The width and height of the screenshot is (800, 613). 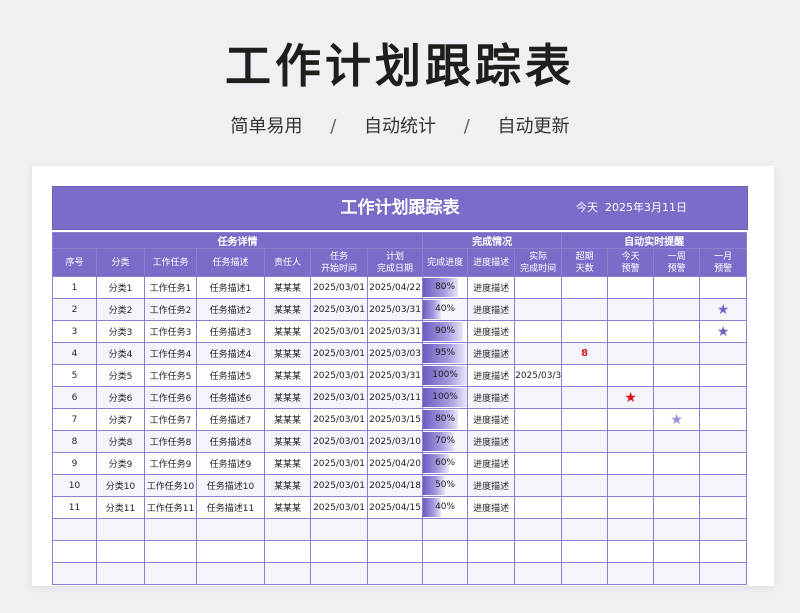 What do you see at coordinates (445, 441) in the screenshot?
I see `cell-progress: 70%` at bounding box center [445, 441].